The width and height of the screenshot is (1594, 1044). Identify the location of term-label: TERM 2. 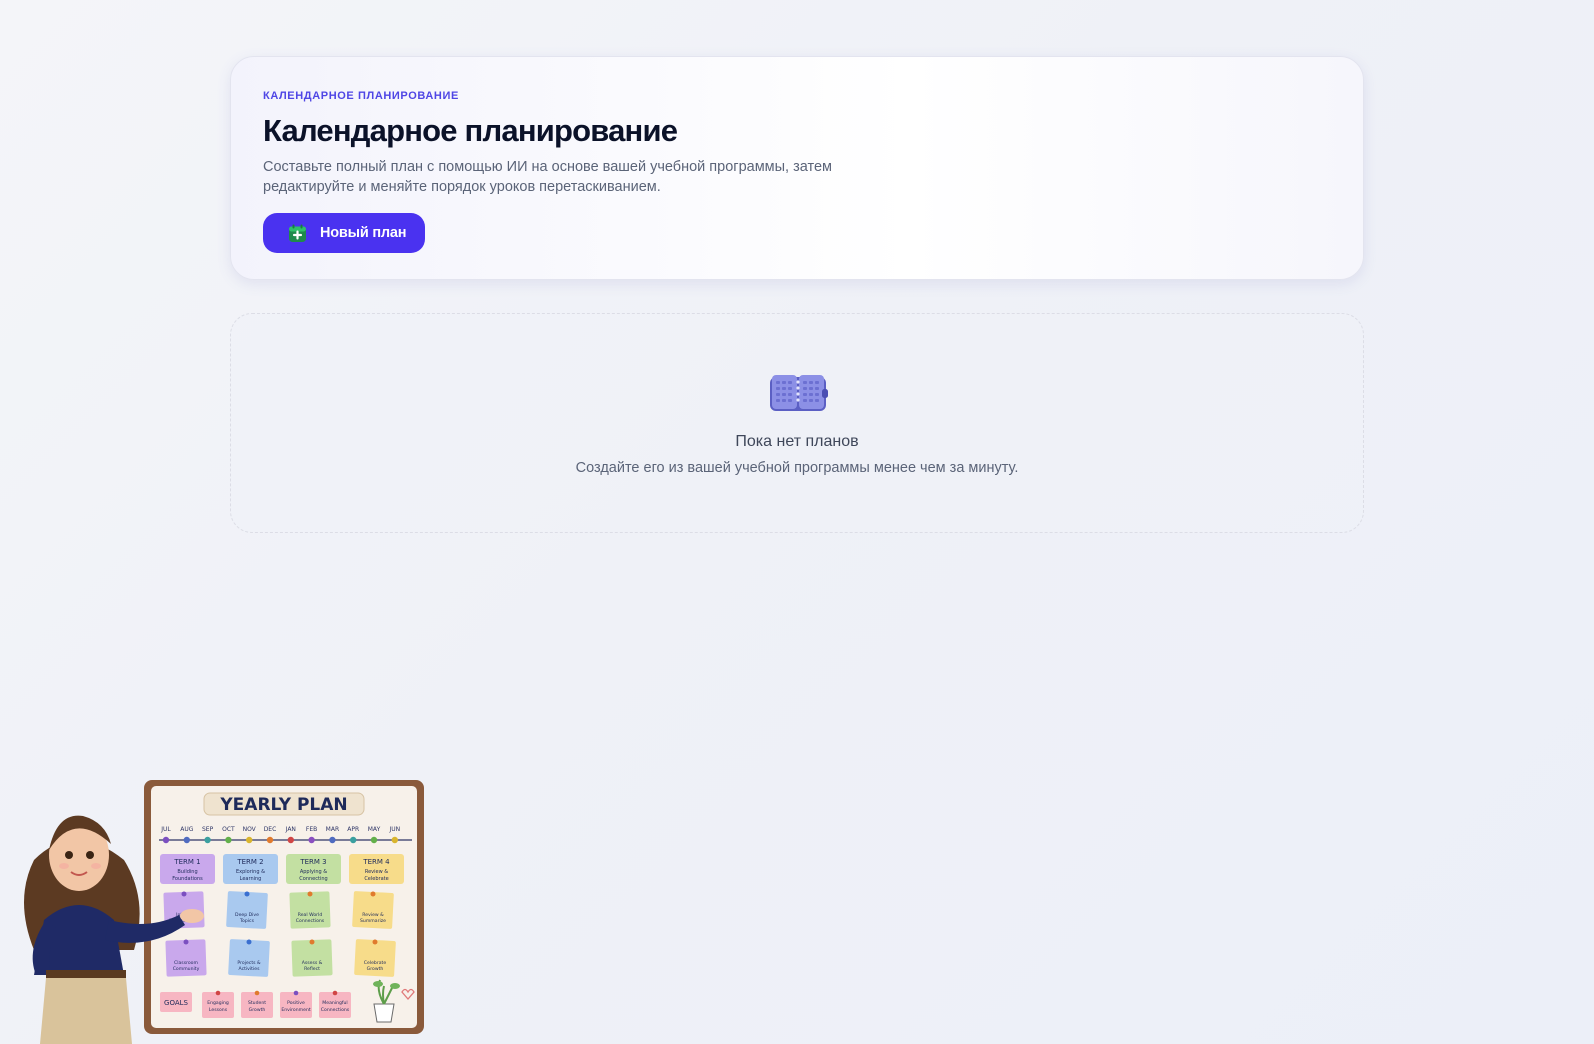
(249, 862).